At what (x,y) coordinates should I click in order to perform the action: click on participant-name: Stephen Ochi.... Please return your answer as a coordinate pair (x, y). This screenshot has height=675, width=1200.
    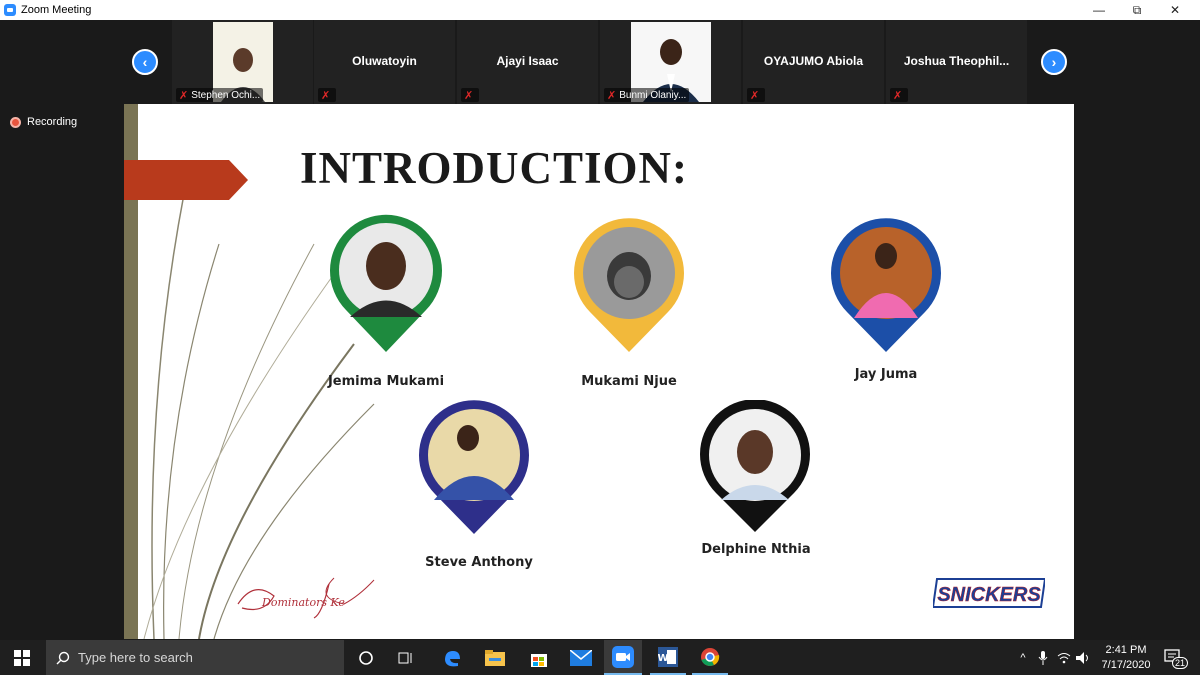
    Looking at the image, I should click on (226, 95).